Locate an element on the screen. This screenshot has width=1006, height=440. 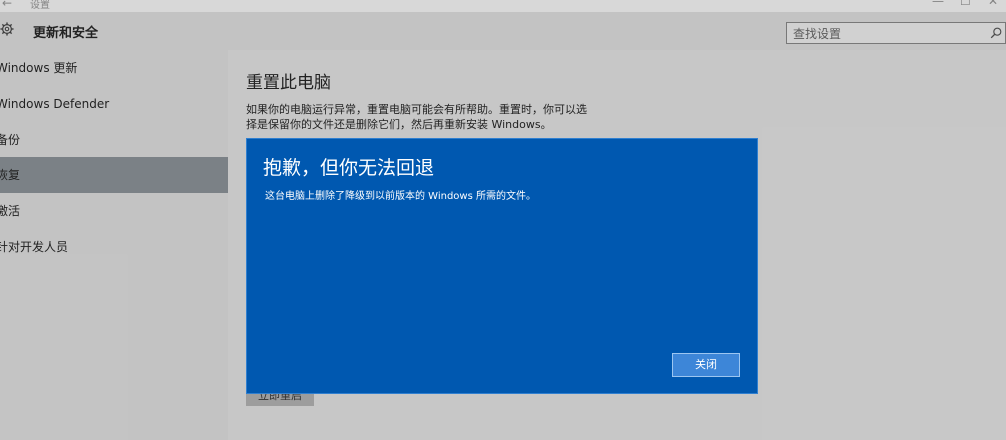
dialog-title: 抱歉，但你无法回退 is located at coordinates (349, 168).